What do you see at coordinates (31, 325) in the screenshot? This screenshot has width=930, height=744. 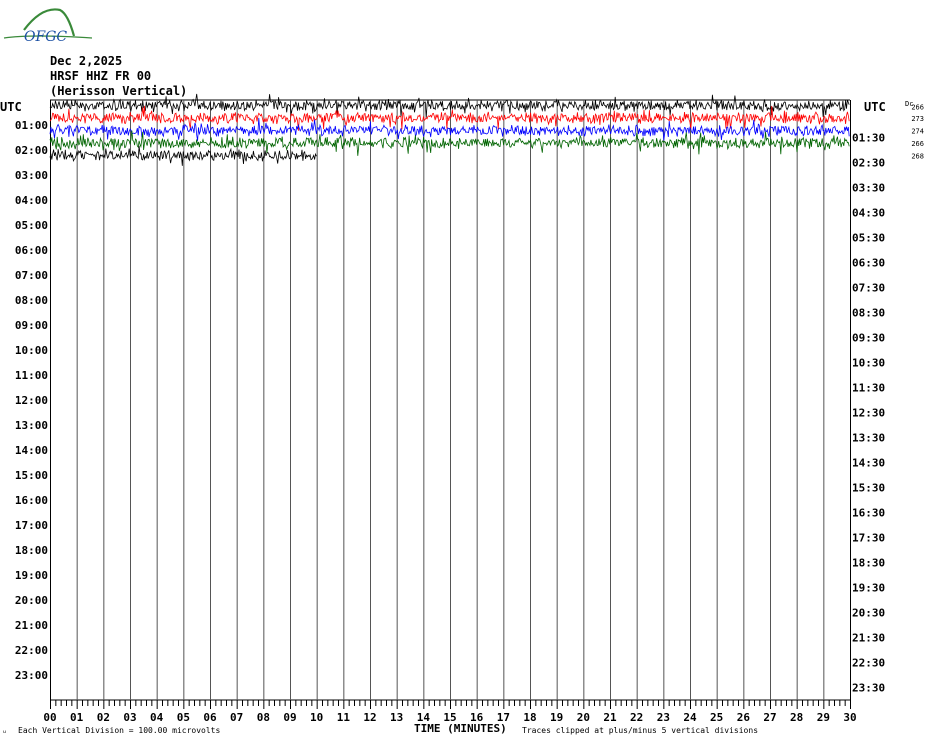 I see `left-hour-label: 09:00` at bounding box center [31, 325].